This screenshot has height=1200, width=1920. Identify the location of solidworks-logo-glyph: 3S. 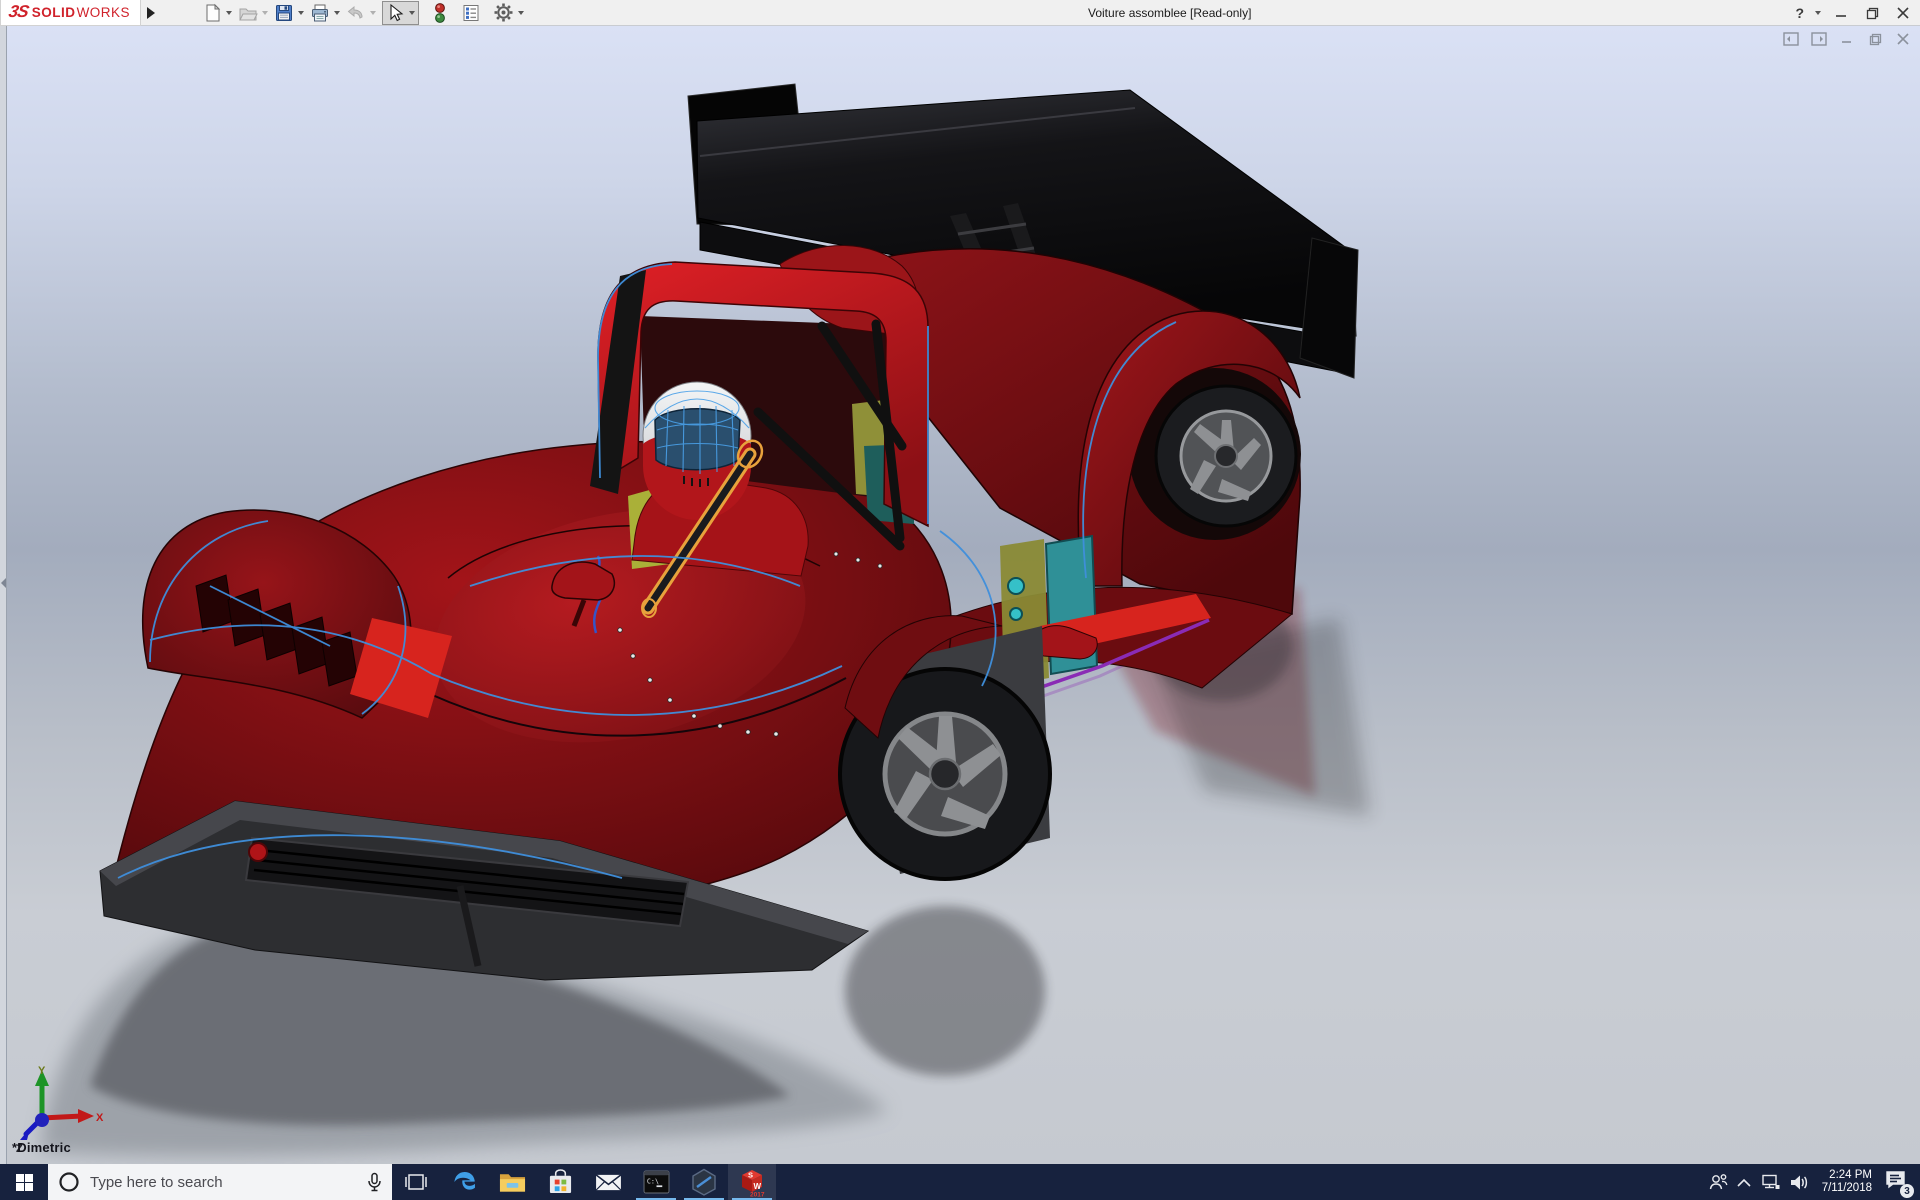
(18, 11).